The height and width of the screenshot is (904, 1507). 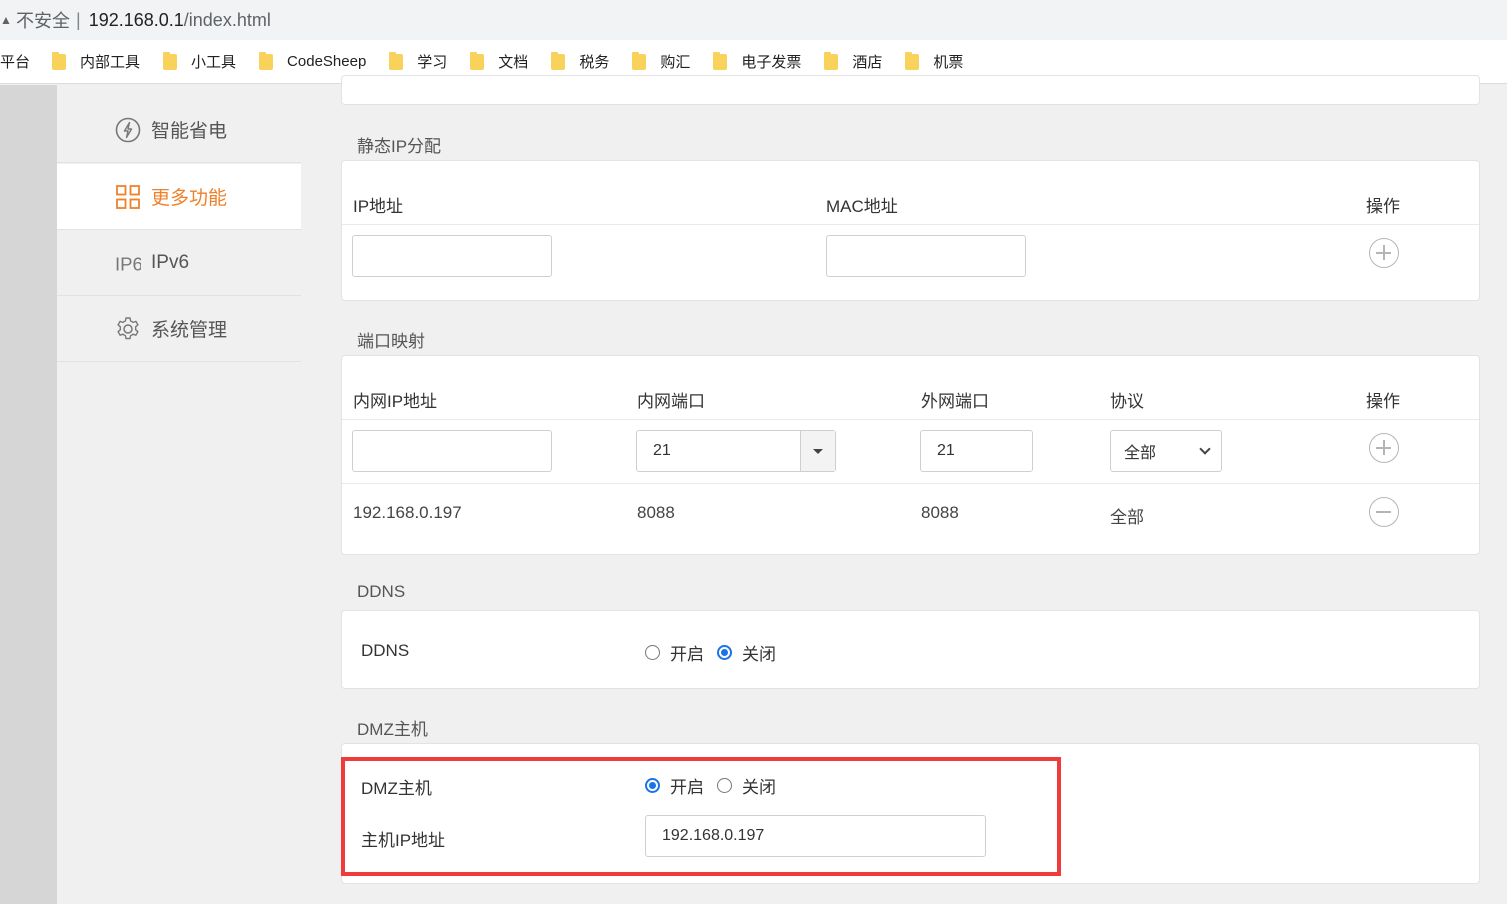 I want to click on gear-icon, so click(x=128, y=329).